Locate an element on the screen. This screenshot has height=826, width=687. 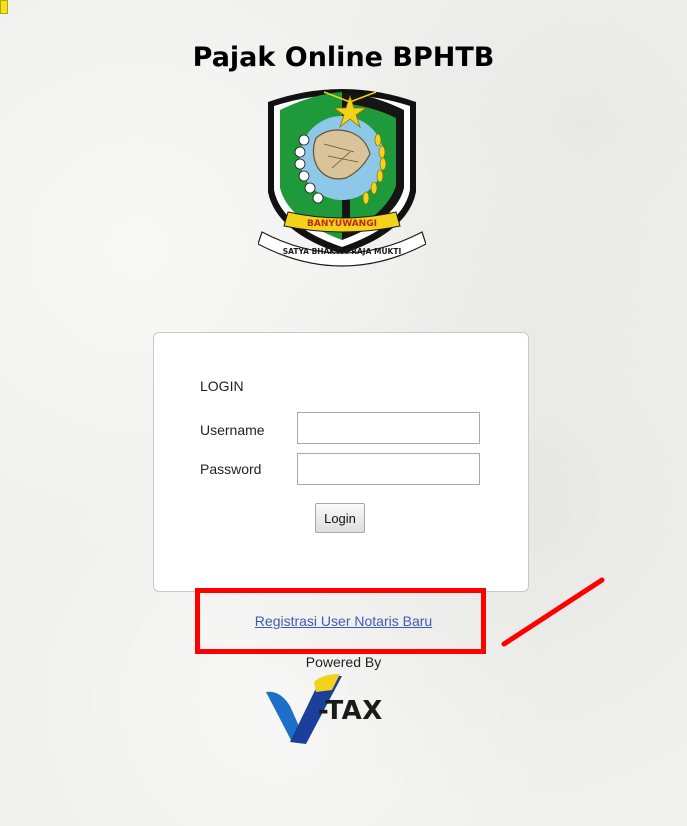
banyuwangi-emblem-icon: BANYUWANGI SATYA BHAKTI PRAJA MUKTI is located at coordinates (342, 178).